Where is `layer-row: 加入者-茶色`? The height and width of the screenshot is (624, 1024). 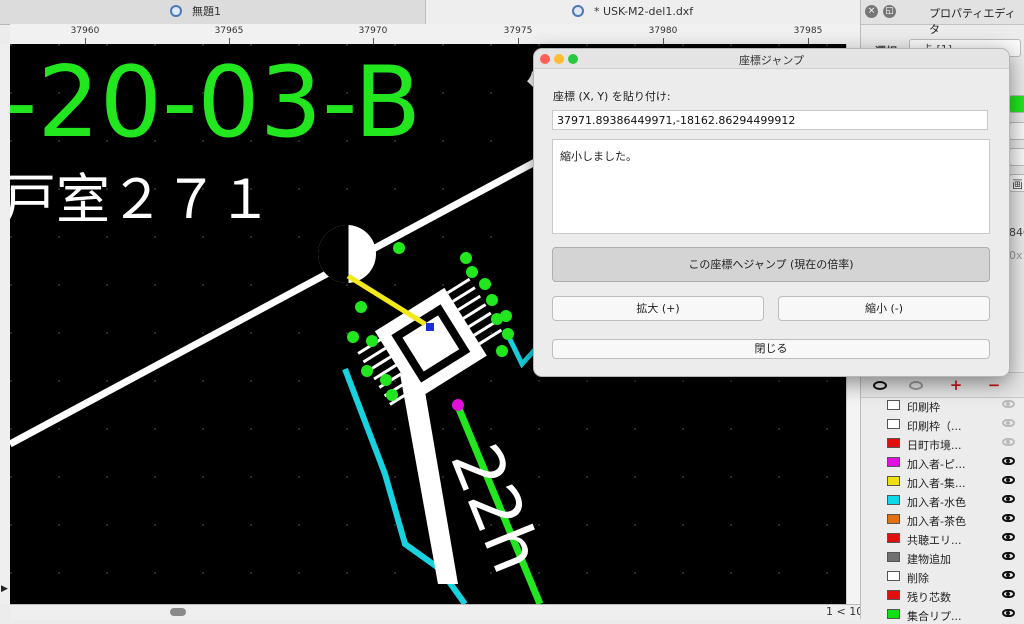 layer-row: 加入者-茶色 is located at coordinates (942, 519).